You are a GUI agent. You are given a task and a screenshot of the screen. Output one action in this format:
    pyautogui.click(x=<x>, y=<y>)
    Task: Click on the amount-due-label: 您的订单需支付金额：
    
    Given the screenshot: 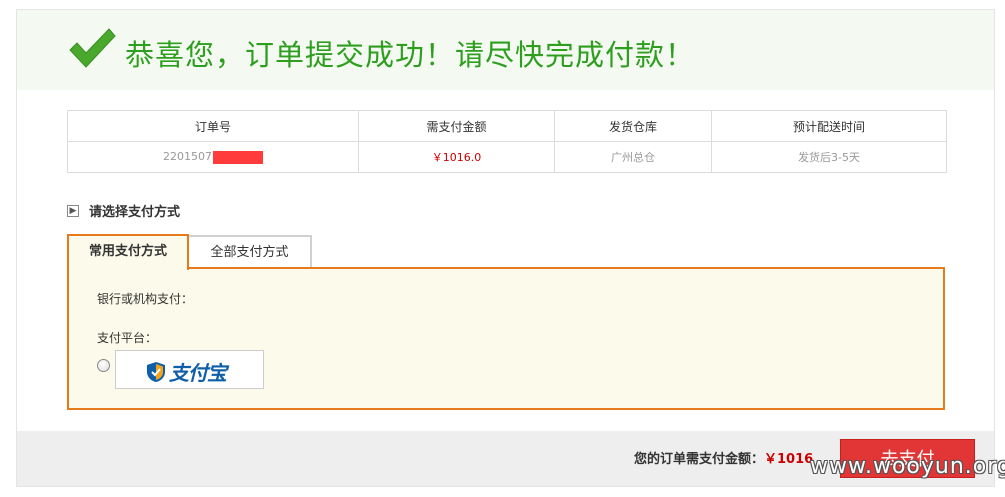 What is the action you would take?
    pyautogui.click(x=699, y=459)
    